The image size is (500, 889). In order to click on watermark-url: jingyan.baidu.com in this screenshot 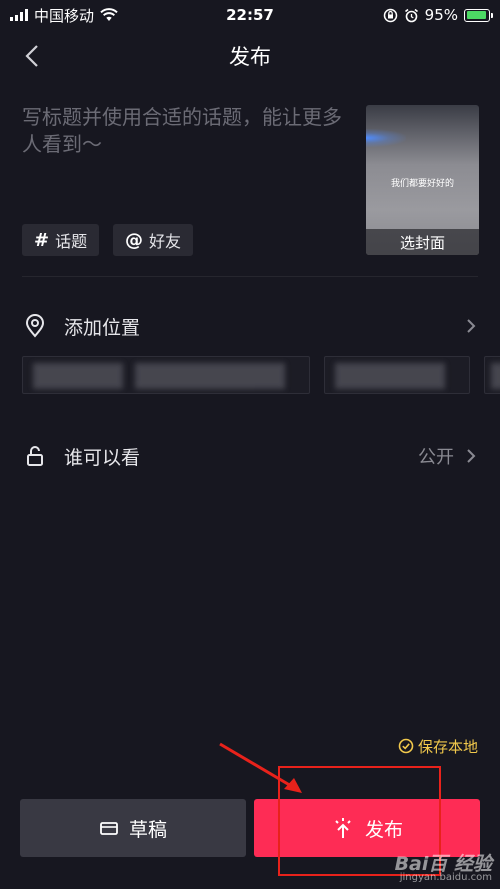, I will do `click(445, 877)`.